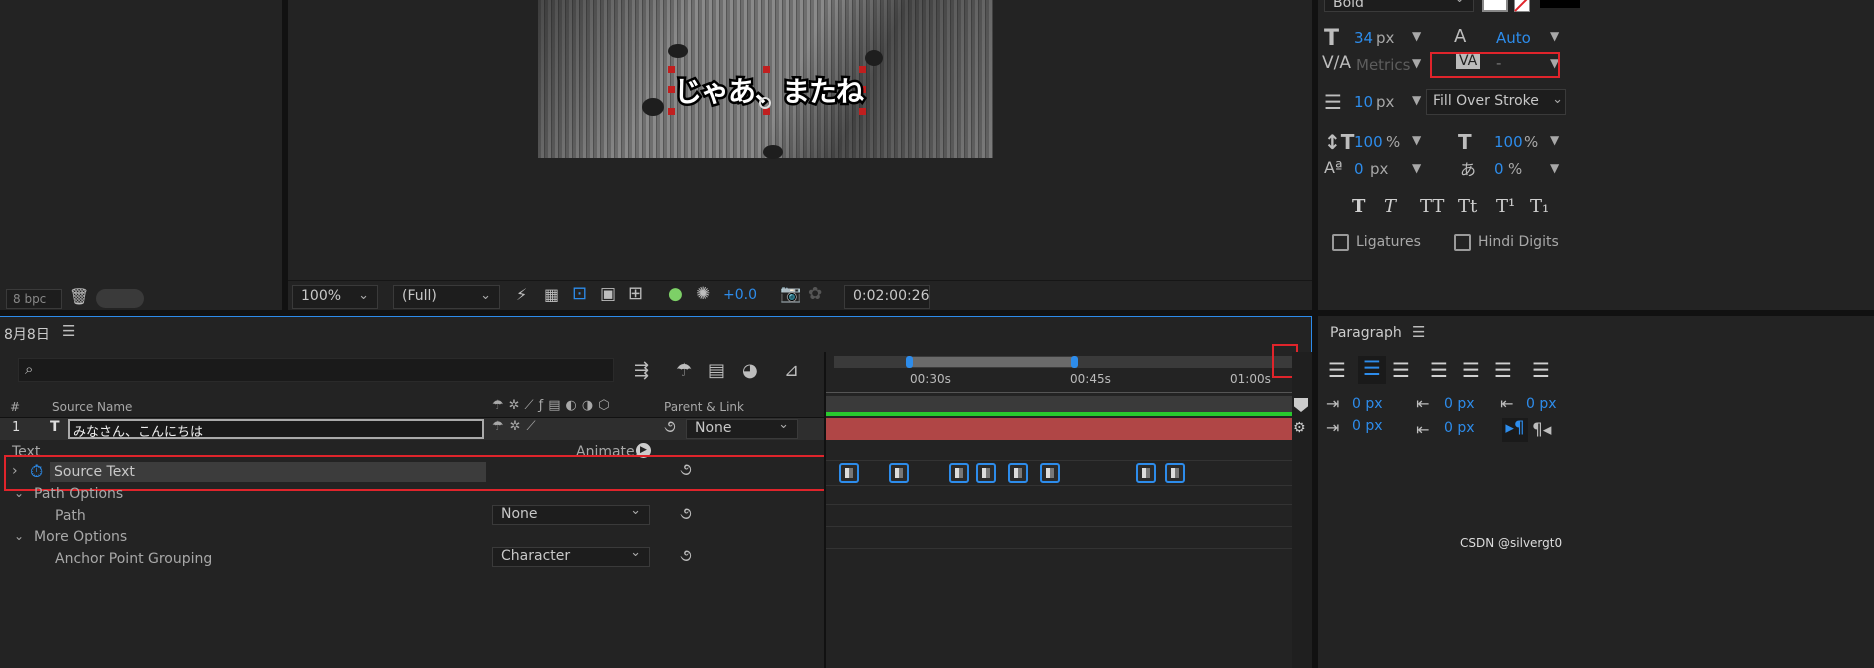 This screenshot has height=668, width=1874. What do you see at coordinates (79, 296) in the screenshot?
I see `trash-icon: 🗑` at bounding box center [79, 296].